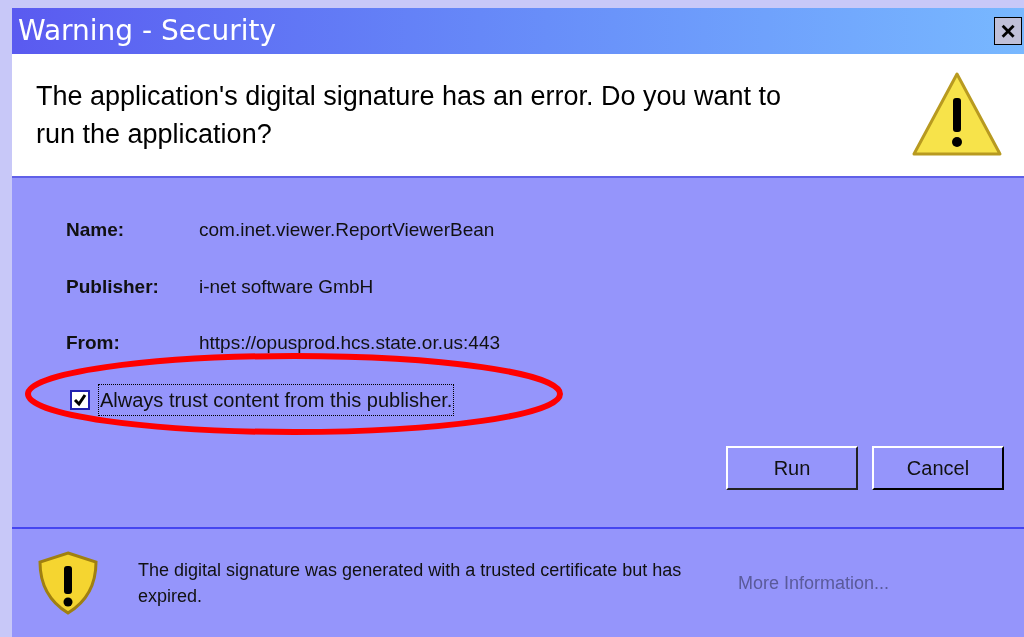 This screenshot has width=1024, height=637. What do you see at coordinates (68, 583) in the screenshot?
I see `shield-warning-icon` at bounding box center [68, 583].